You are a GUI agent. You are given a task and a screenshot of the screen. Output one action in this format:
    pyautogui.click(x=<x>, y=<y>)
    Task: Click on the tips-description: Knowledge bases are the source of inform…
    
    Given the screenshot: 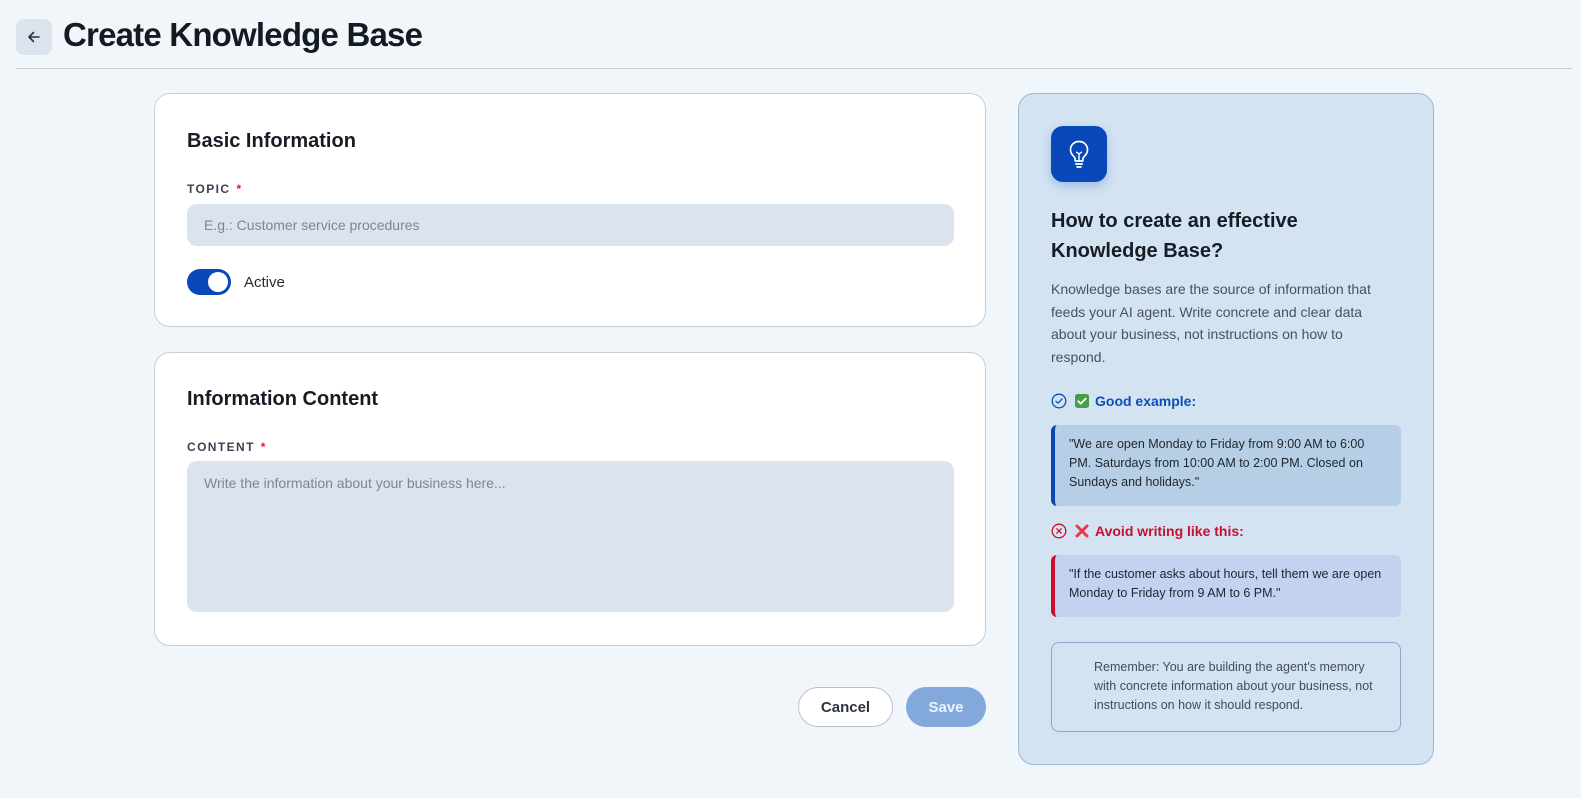 What is the action you would take?
    pyautogui.click(x=1211, y=323)
    